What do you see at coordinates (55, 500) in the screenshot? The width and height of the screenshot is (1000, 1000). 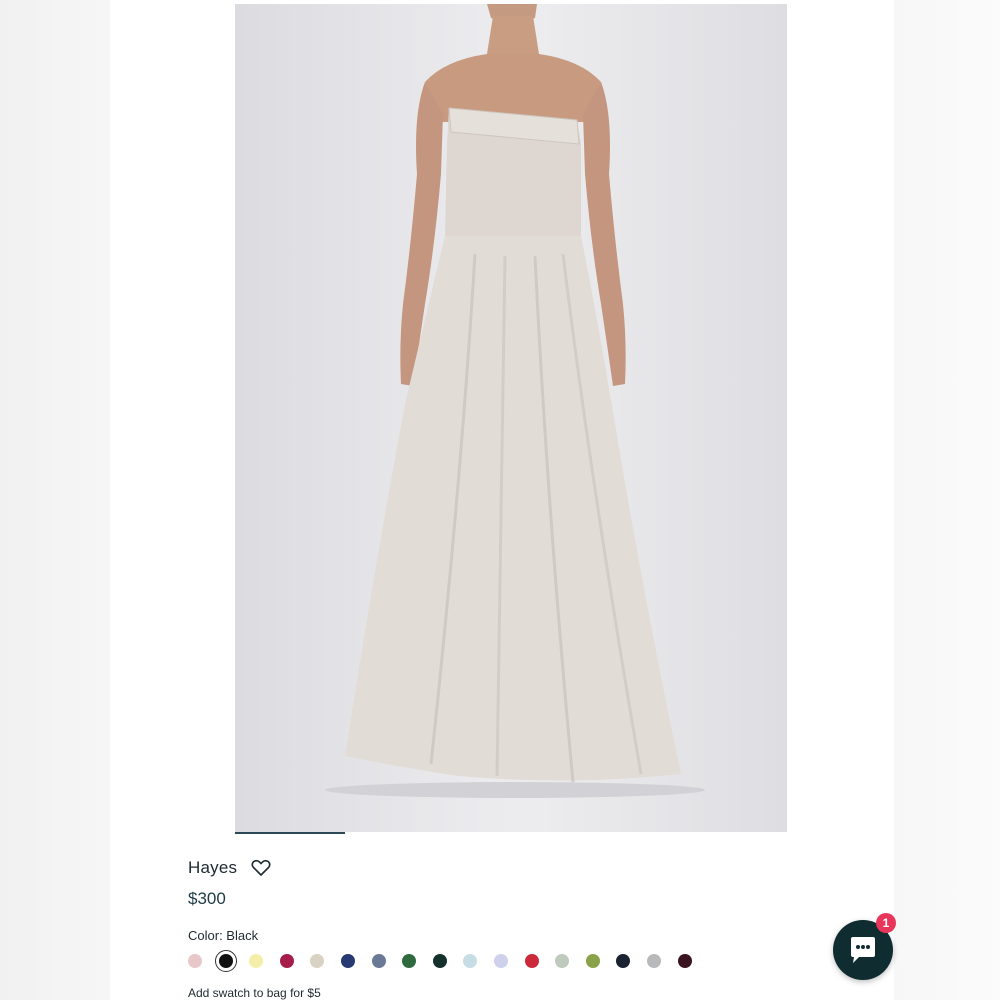 I see `left-background` at bounding box center [55, 500].